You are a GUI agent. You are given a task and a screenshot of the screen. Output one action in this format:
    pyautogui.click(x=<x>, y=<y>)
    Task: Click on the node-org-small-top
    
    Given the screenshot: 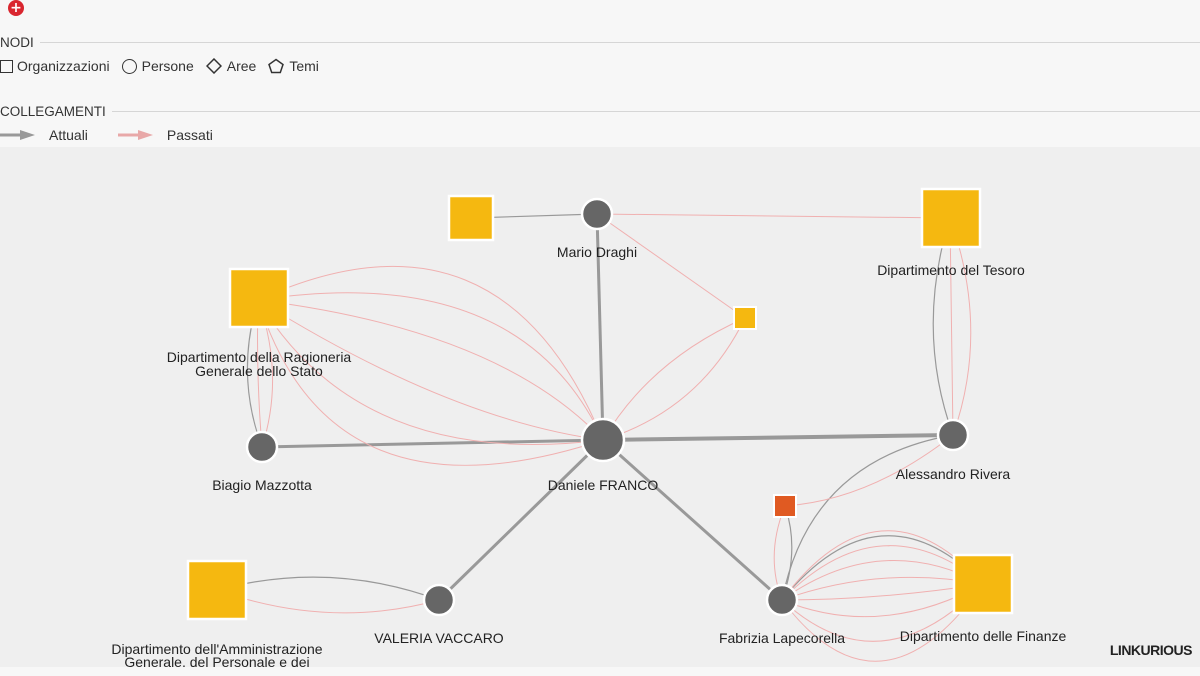 What is the action you would take?
    pyautogui.click(x=471, y=218)
    